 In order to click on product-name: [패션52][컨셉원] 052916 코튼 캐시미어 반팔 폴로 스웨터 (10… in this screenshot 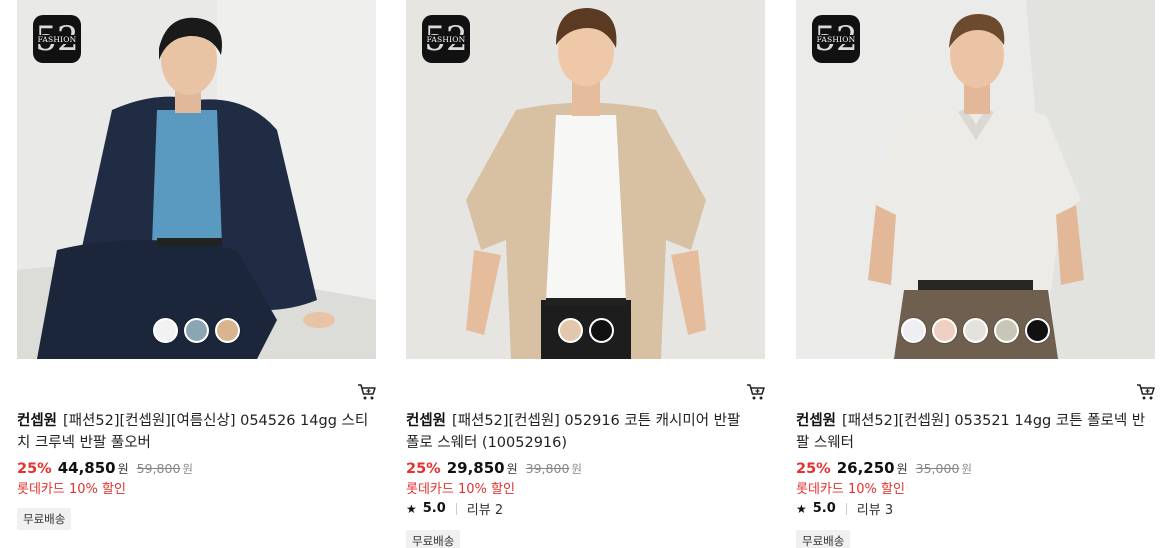, I will do `click(573, 432)`.